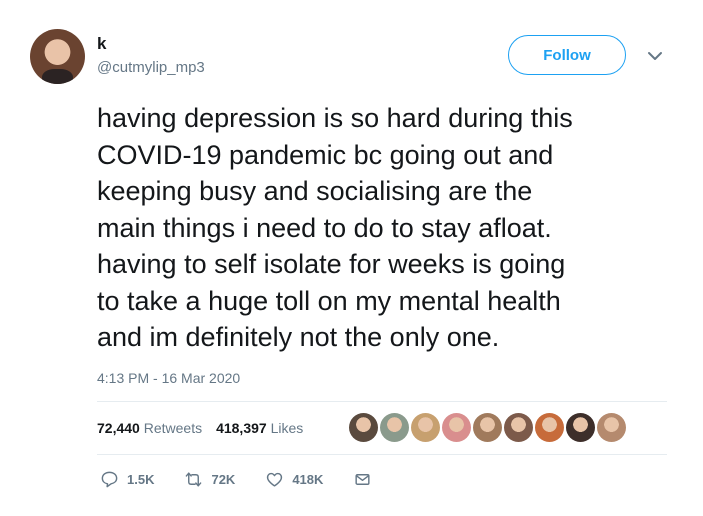 This screenshot has width=703, height=516. I want to click on heart-icon, so click(275, 479).